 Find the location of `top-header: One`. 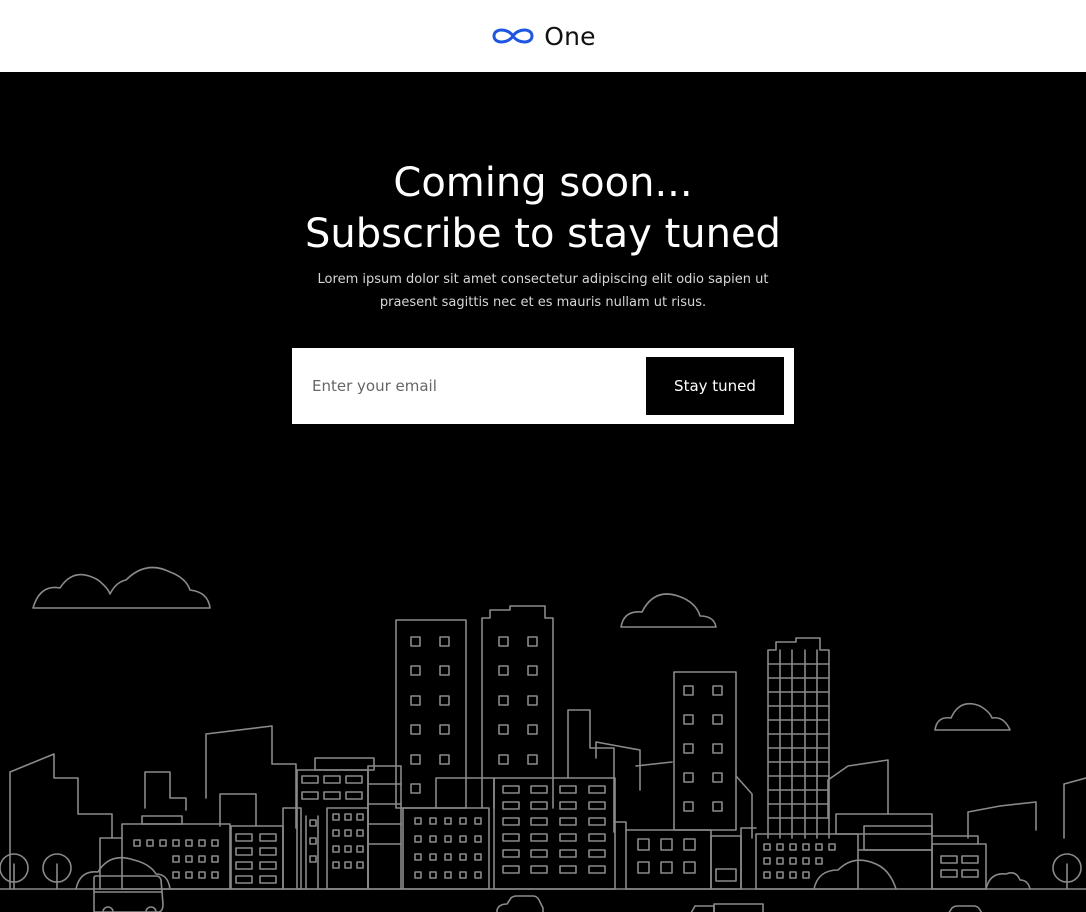

top-header: One is located at coordinates (543, 36).